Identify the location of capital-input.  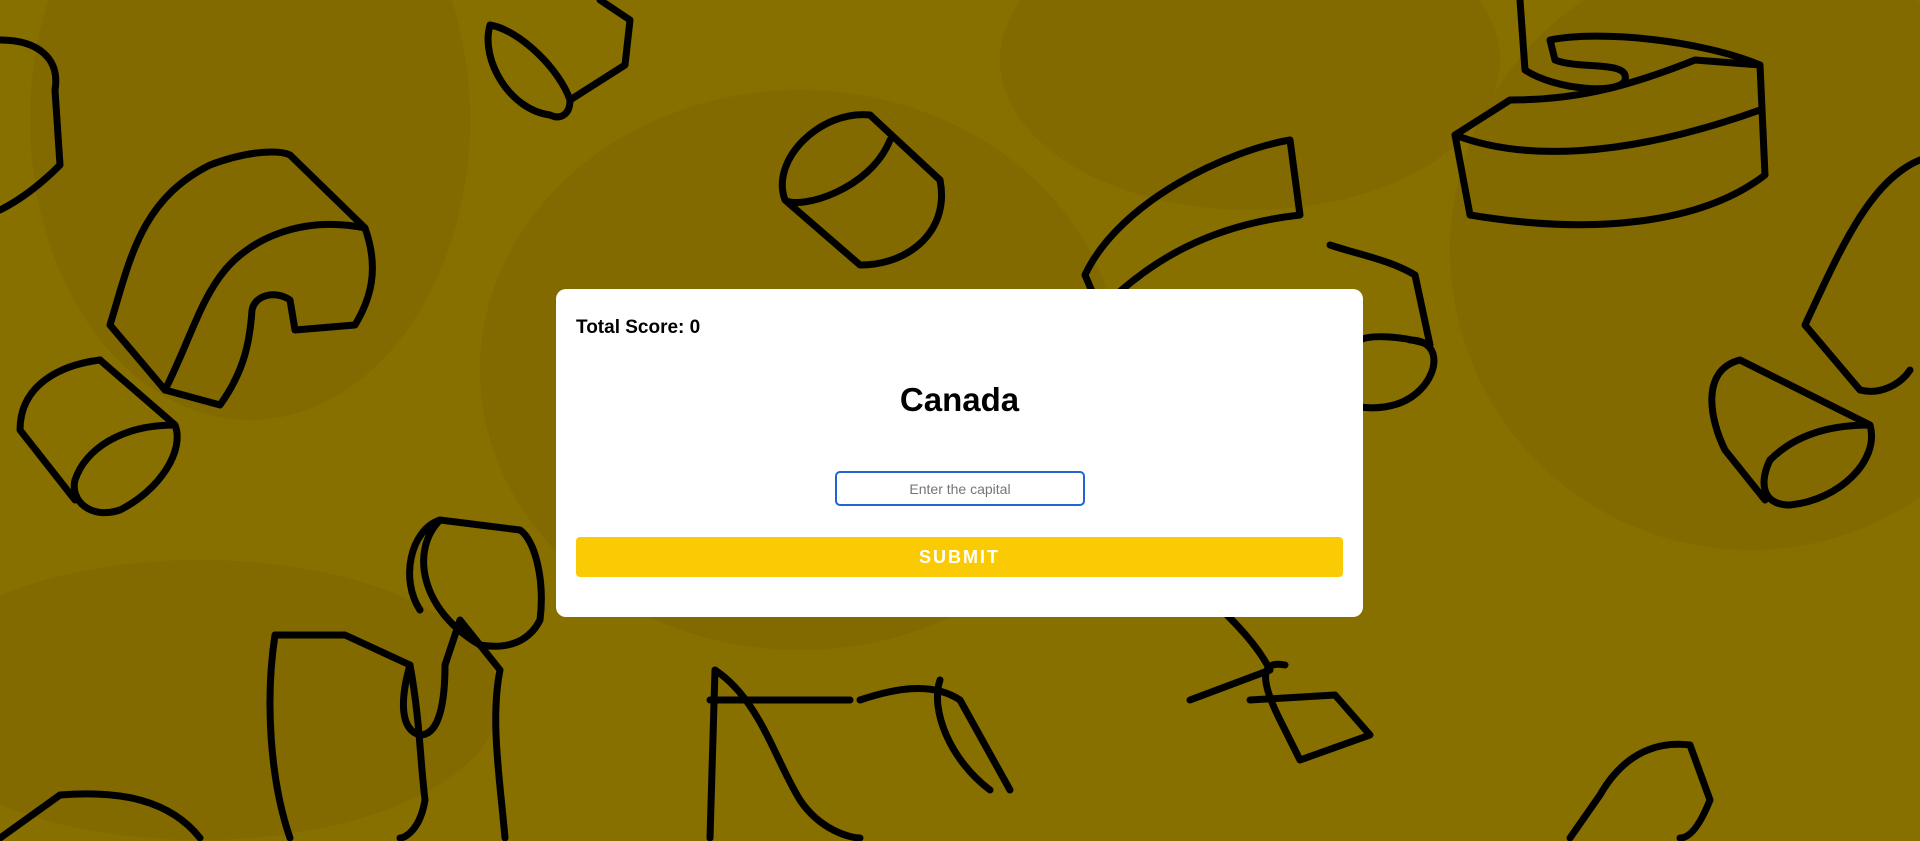
(960, 488).